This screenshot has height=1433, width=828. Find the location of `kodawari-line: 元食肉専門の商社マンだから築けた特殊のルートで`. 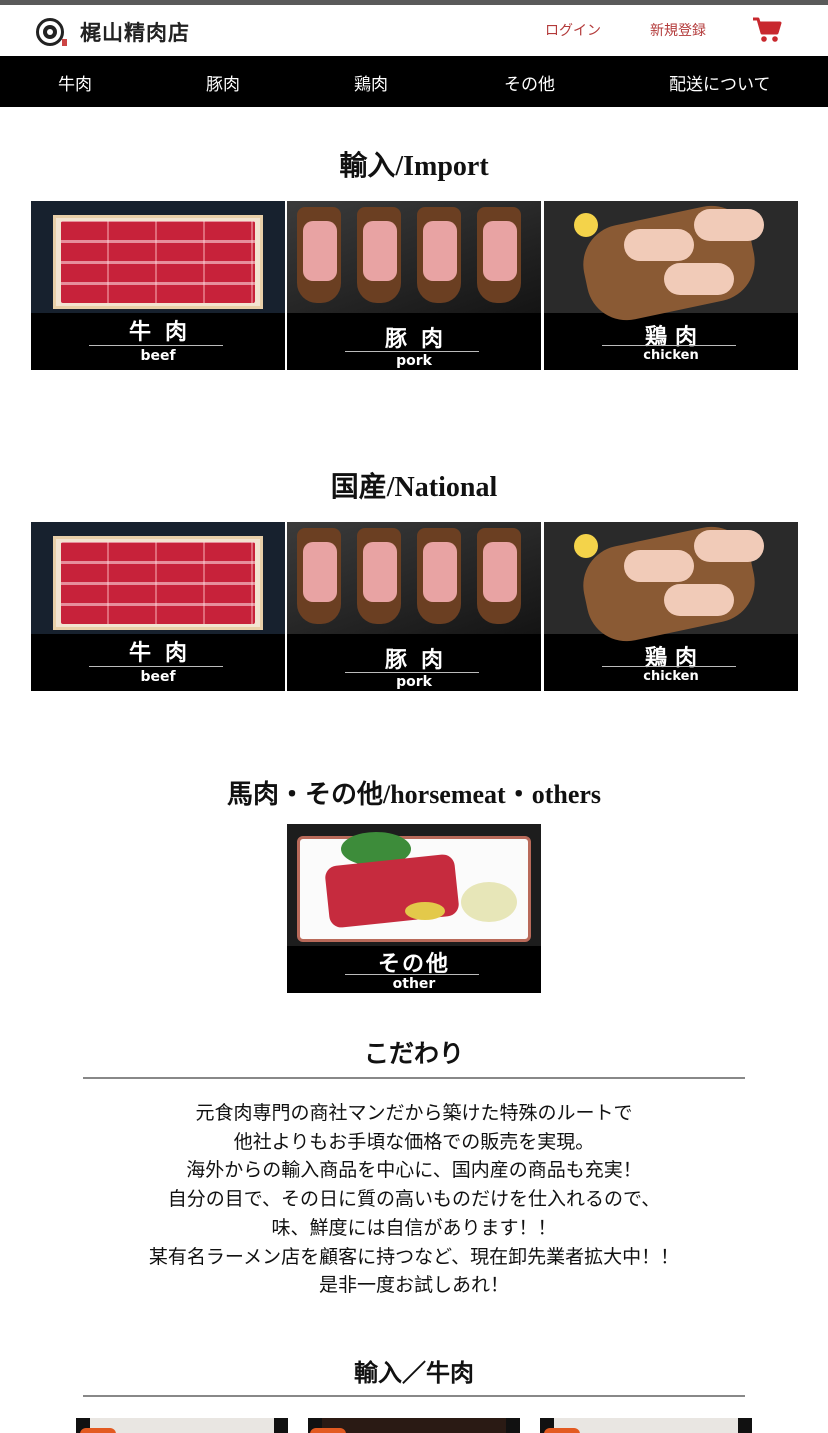

kodawari-line: 元食肉専門の商社マンだから築けた特殊のルートで is located at coordinates (414, 1113).